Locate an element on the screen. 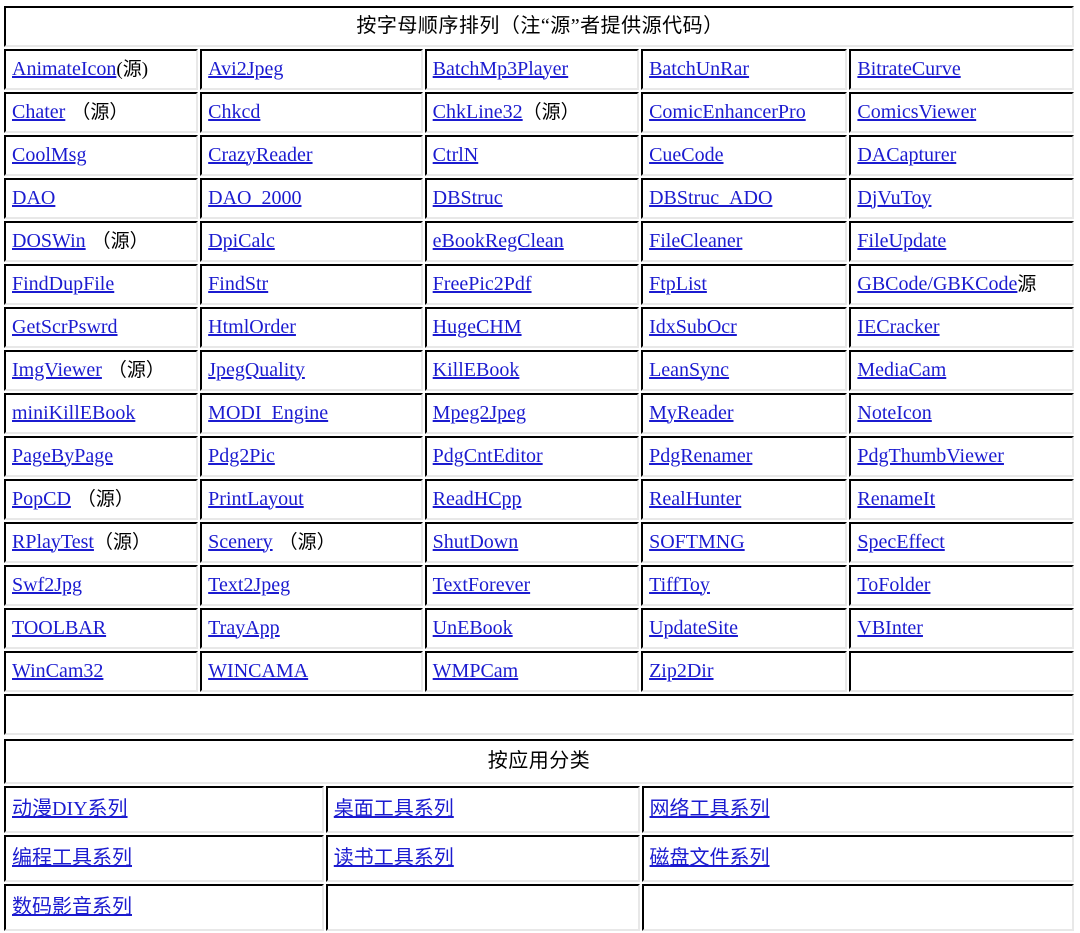 Image resolution: width=1080 pixels, height=933 pixels. software-link: DpiCalc is located at coordinates (241, 241).